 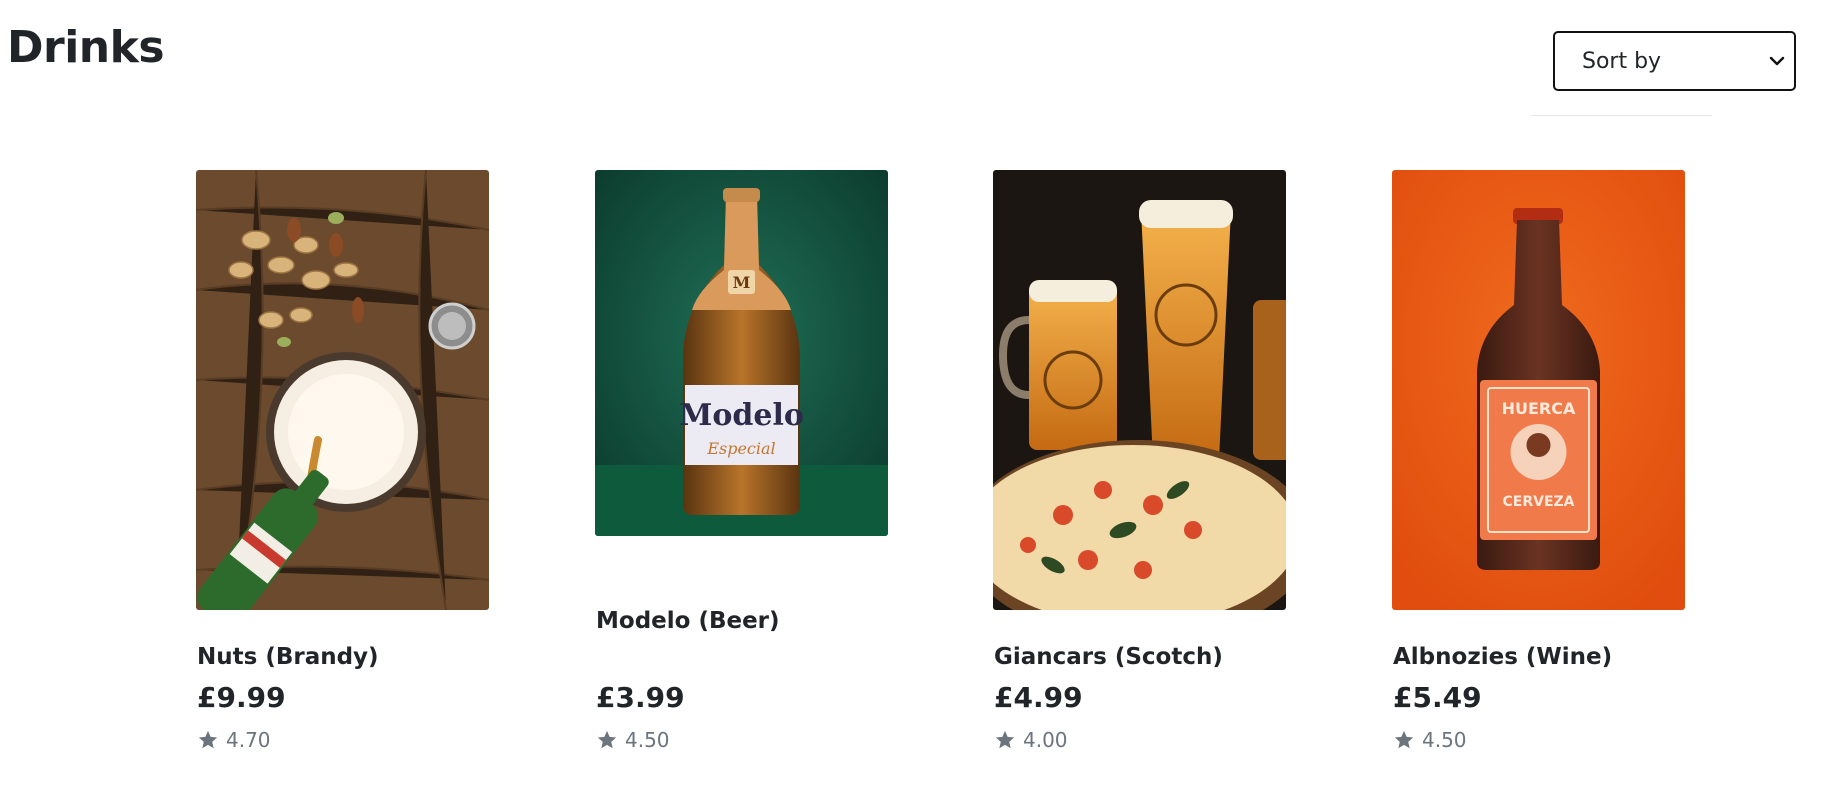 I want to click on product-price: £4.99, so click(x=1038, y=697).